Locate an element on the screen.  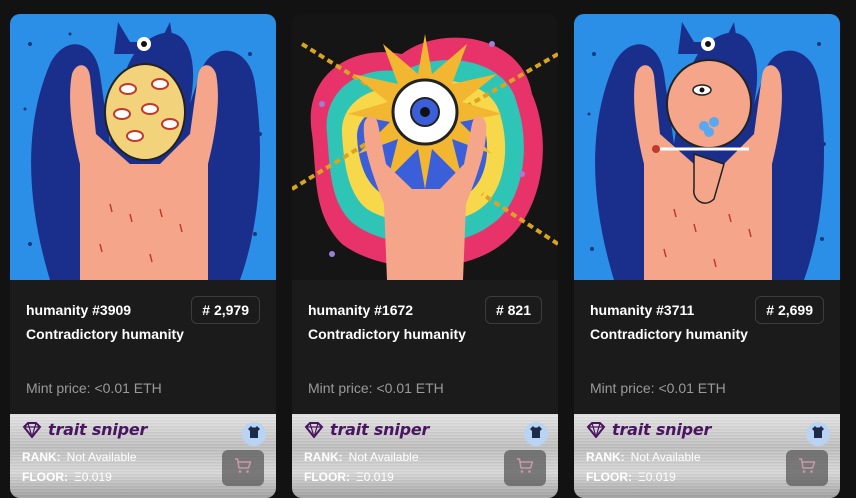
rarity-rank-badge: # 2,699 is located at coordinates (789, 310).